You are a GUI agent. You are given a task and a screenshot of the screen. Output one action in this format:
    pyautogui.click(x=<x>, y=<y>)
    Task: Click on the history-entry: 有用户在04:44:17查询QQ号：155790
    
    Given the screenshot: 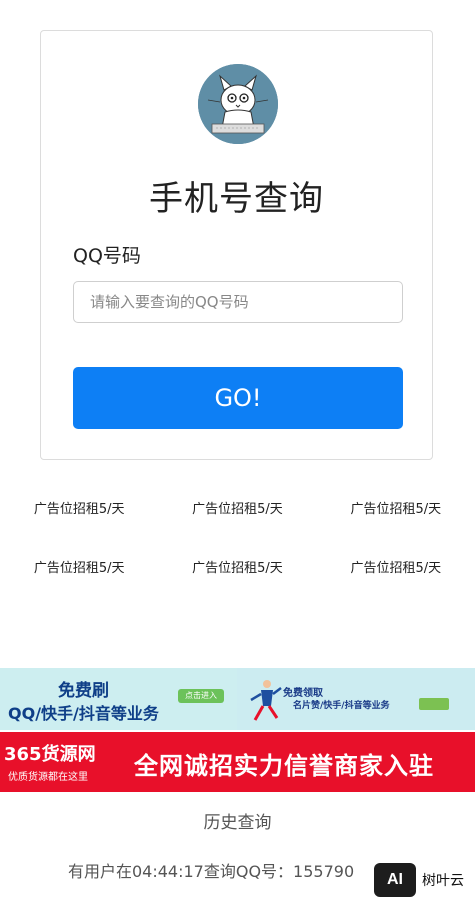 What is the action you would take?
    pyautogui.click(x=211, y=871)
    